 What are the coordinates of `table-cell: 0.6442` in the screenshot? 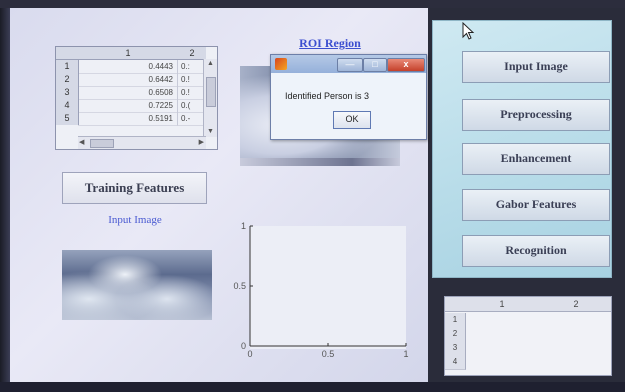 It's located at (128, 80).